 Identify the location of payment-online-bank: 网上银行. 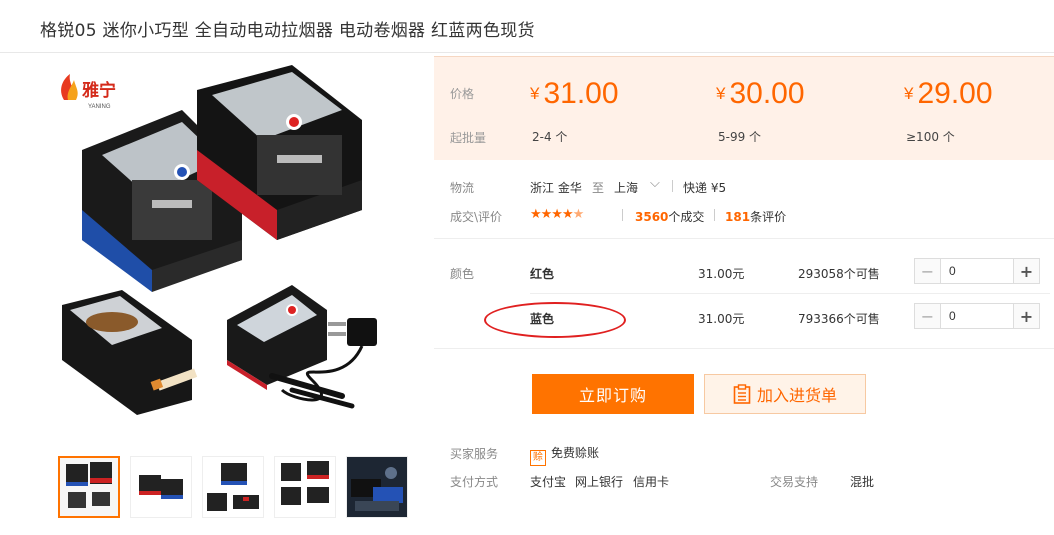
(599, 482).